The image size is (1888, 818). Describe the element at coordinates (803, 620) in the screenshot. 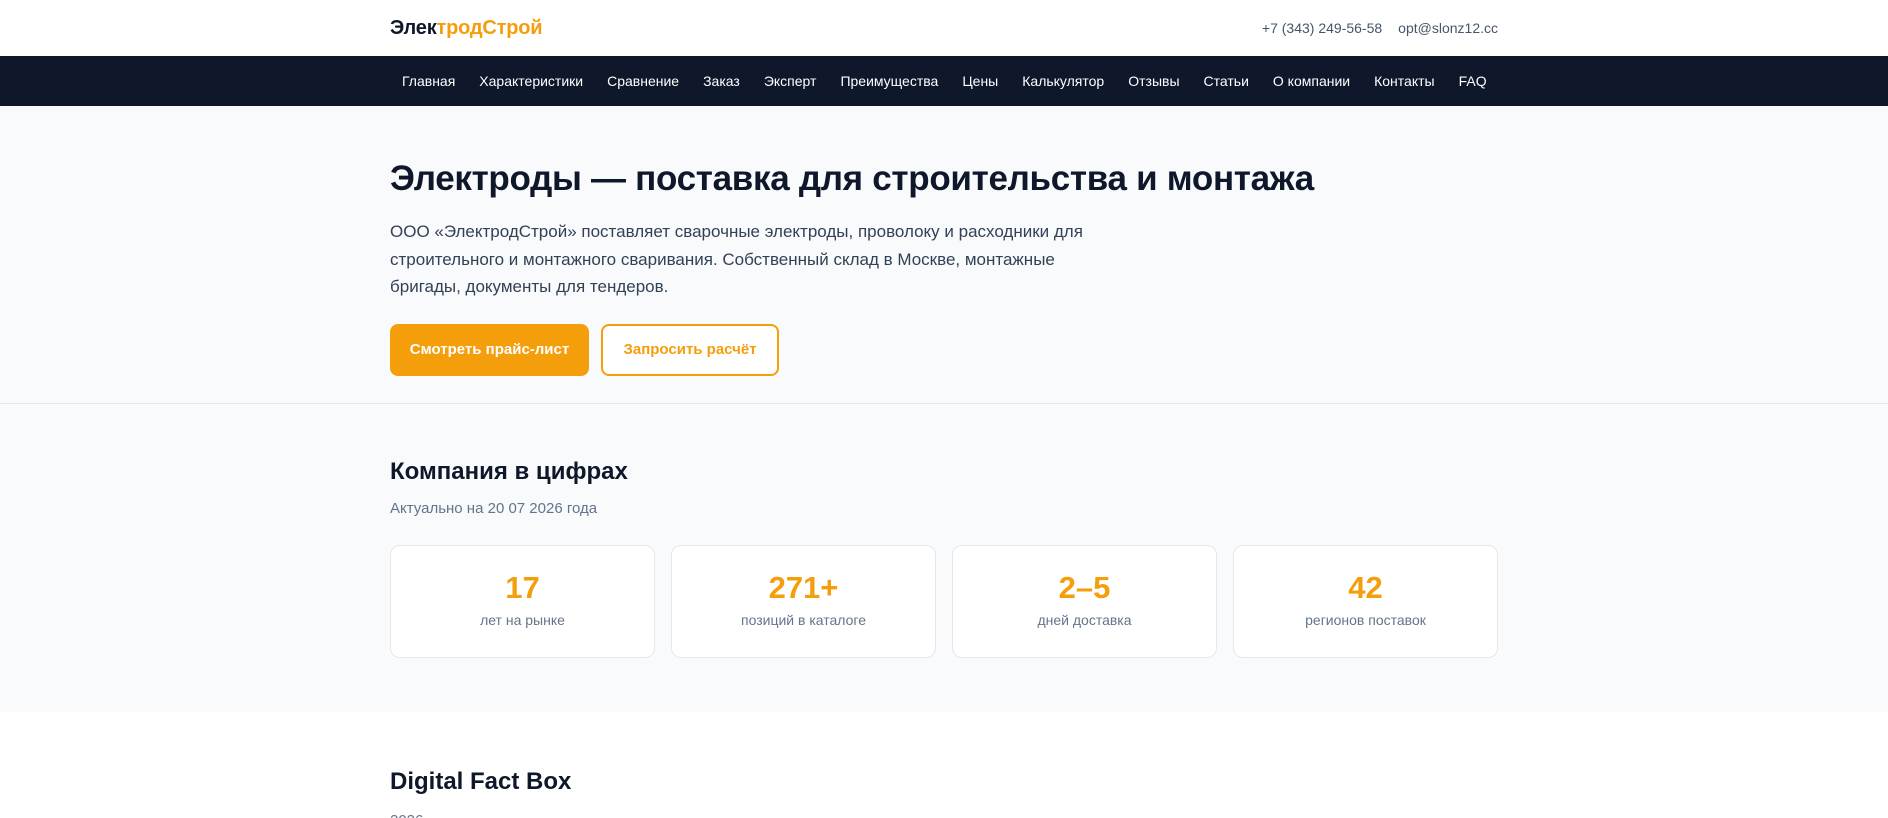

I see `stat-label: позиций в каталоге` at that location.